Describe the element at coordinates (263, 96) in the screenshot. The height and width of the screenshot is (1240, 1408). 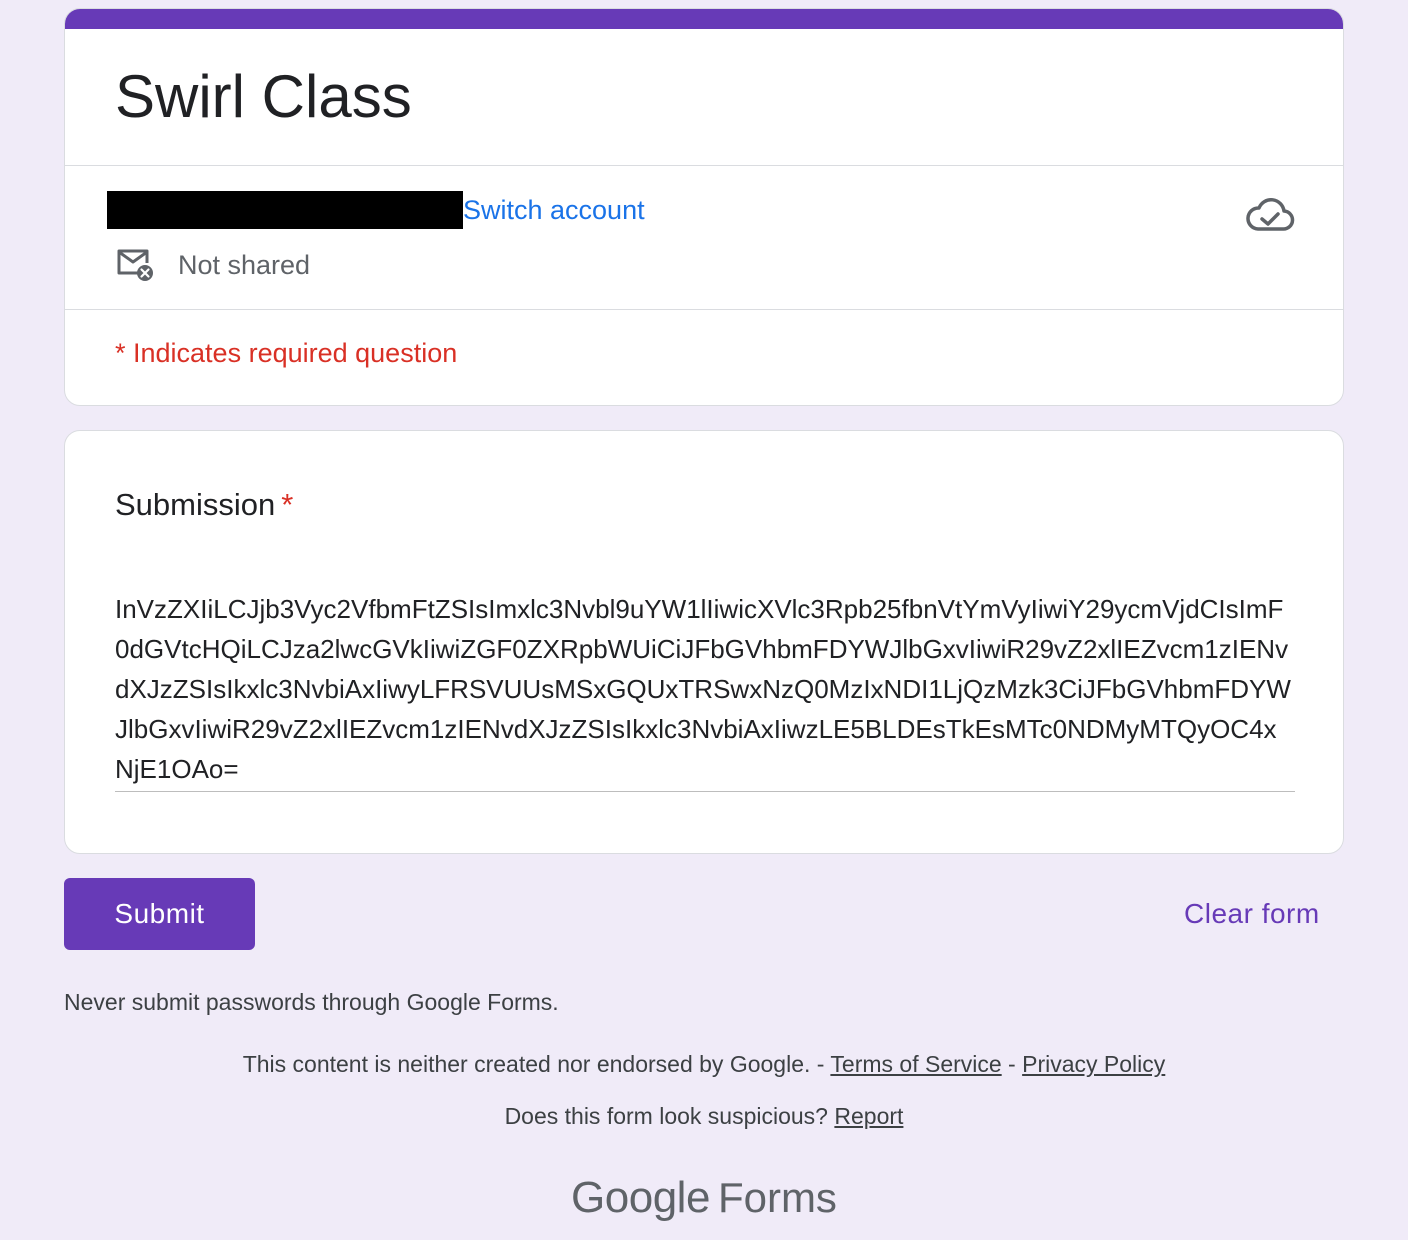
I see `form-title: Swirl Class` at that location.